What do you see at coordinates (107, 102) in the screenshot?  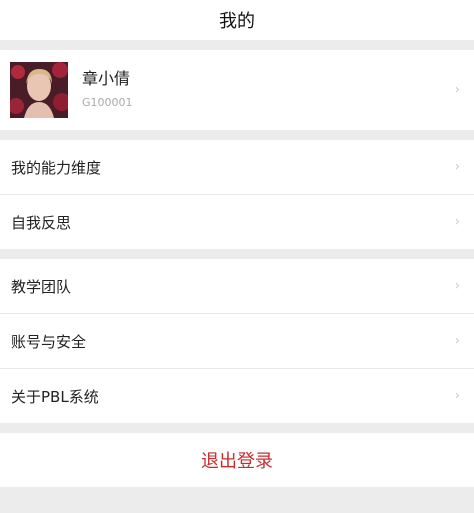 I see `profile-id: G100001` at bounding box center [107, 102].